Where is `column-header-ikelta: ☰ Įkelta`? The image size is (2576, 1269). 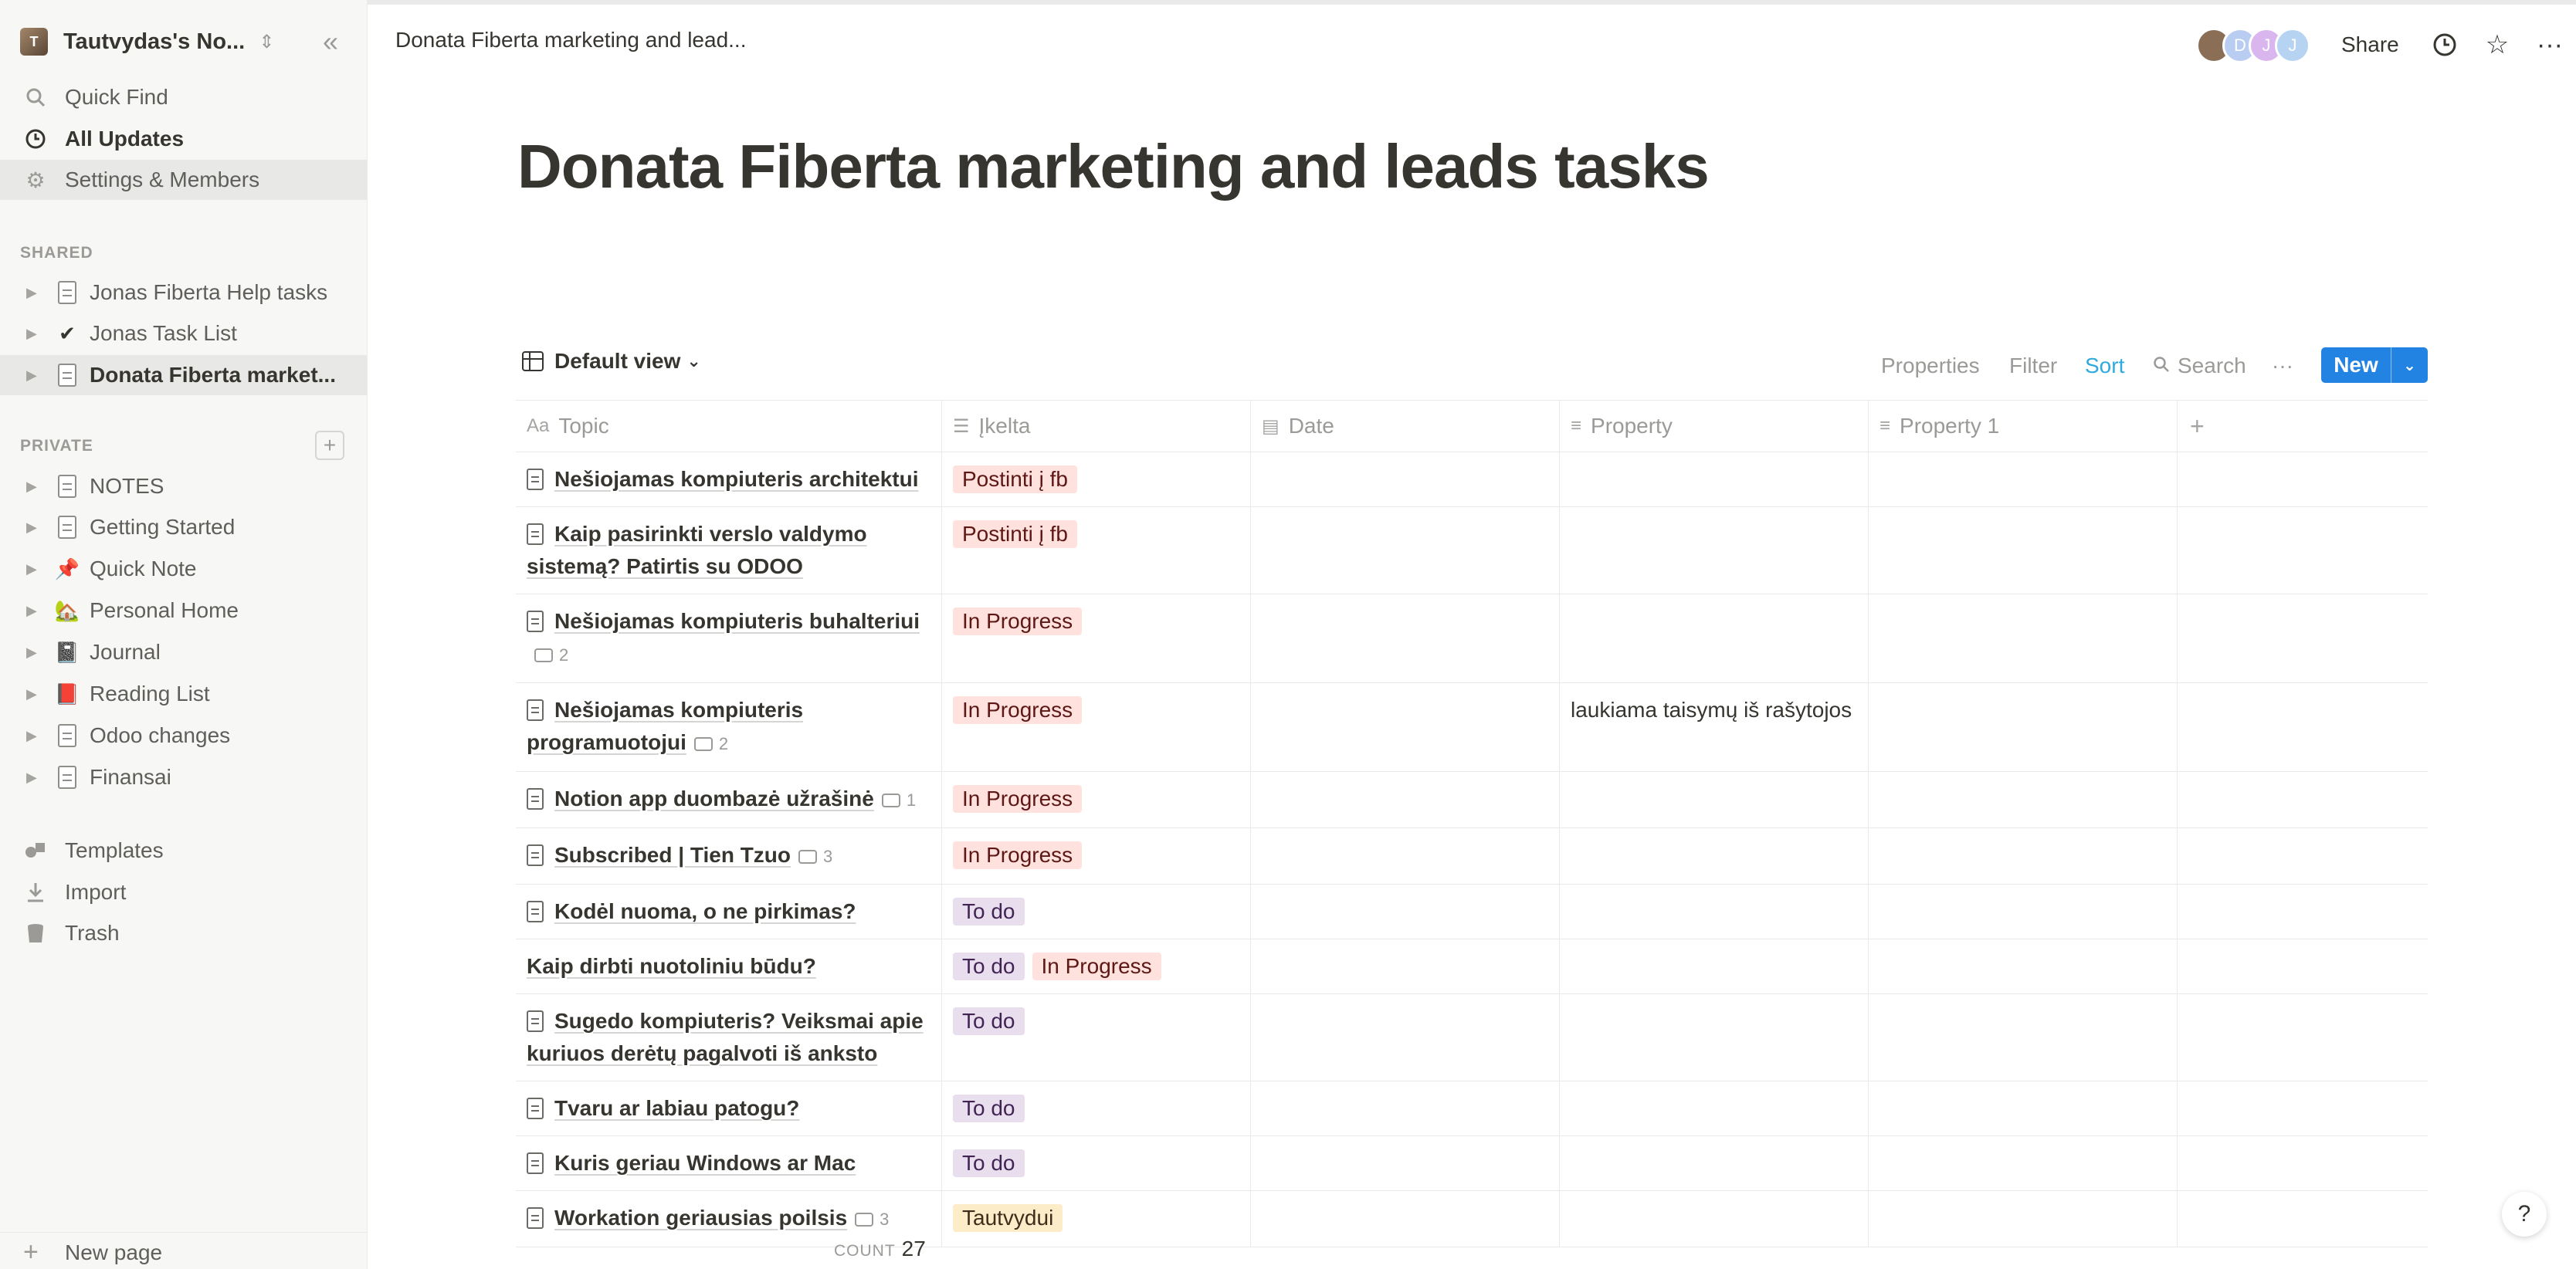 column-header-ikelta: ☰ Įkelta is located at coordinates (1096, 426).